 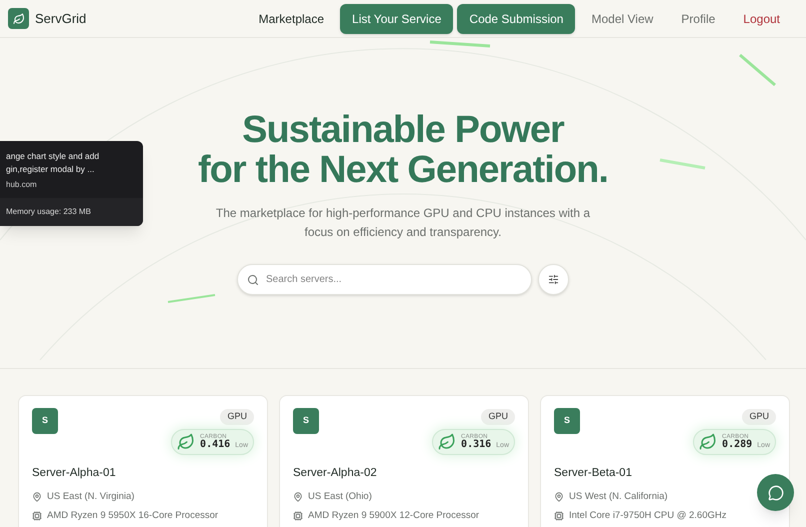 I want to click on server-cpu: AMD Ryzen 9 5900X 12-Core Processor, so click(x=394, y=516).